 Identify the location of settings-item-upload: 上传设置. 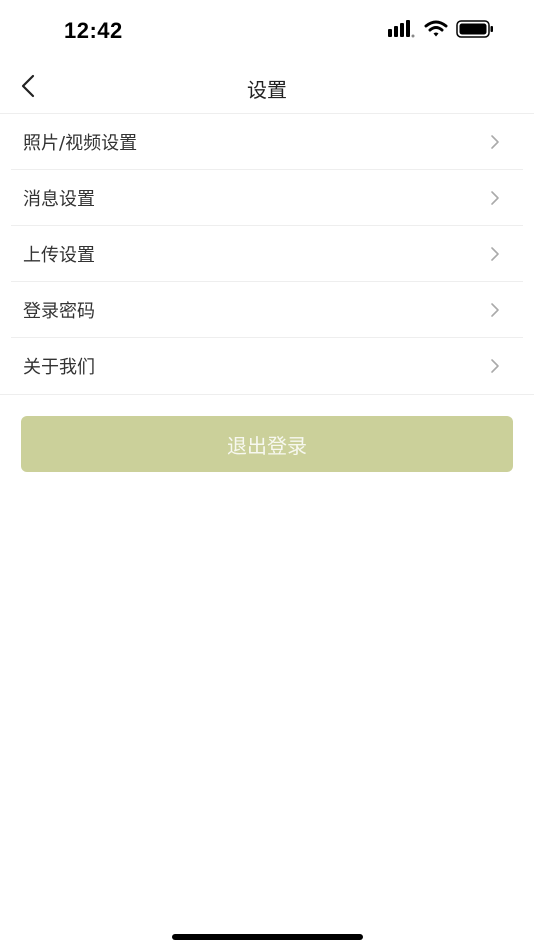
(267, 254).